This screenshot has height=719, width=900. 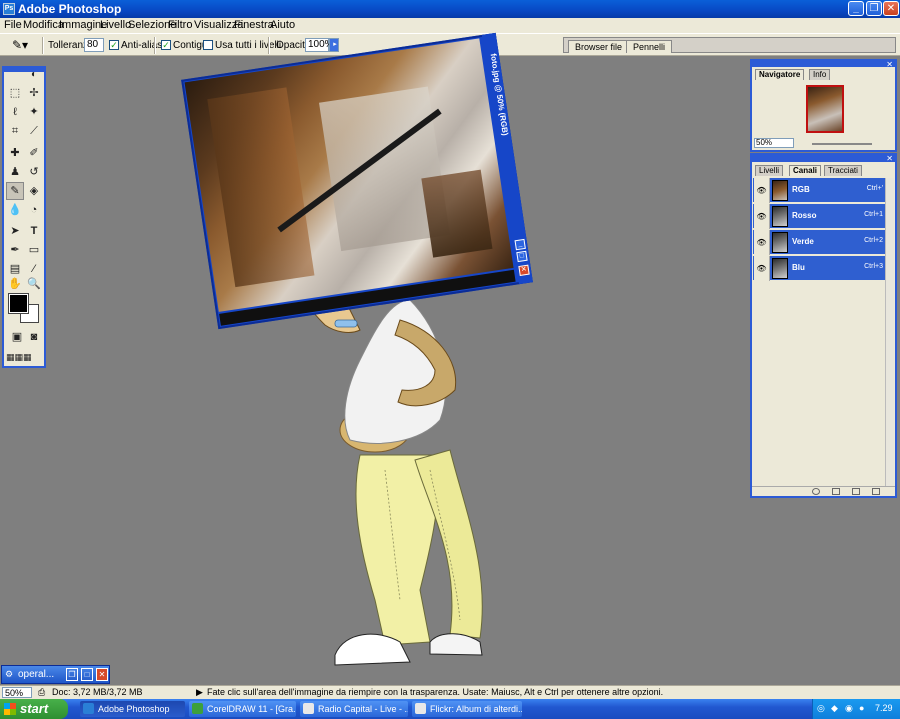 What do you see at coordinates (15, 284) in the screenshot?
I see `hand-tool-icon: ✋` at bounding box center [15, 284].